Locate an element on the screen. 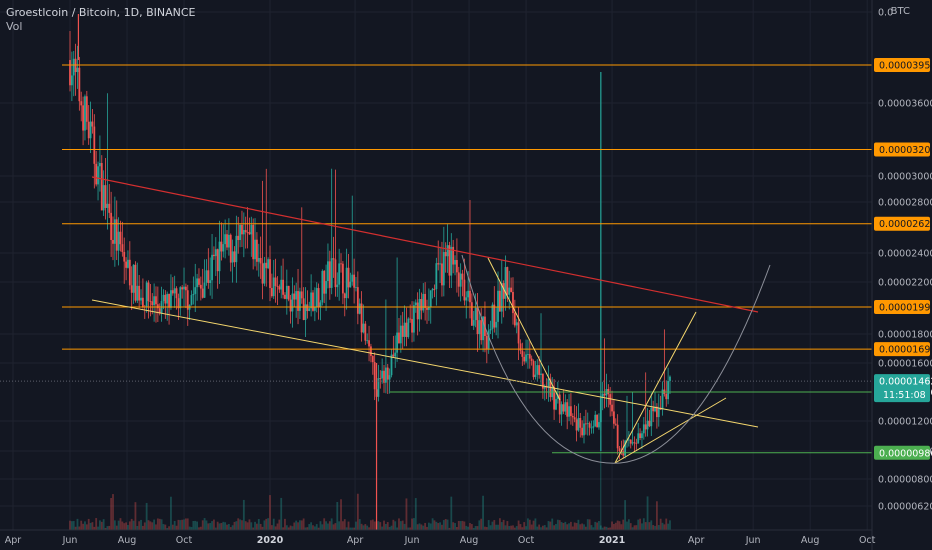 The width and height of the screenshot is (932, 550). volume-indicator-label: Vol is located at coordinates (14, 26).